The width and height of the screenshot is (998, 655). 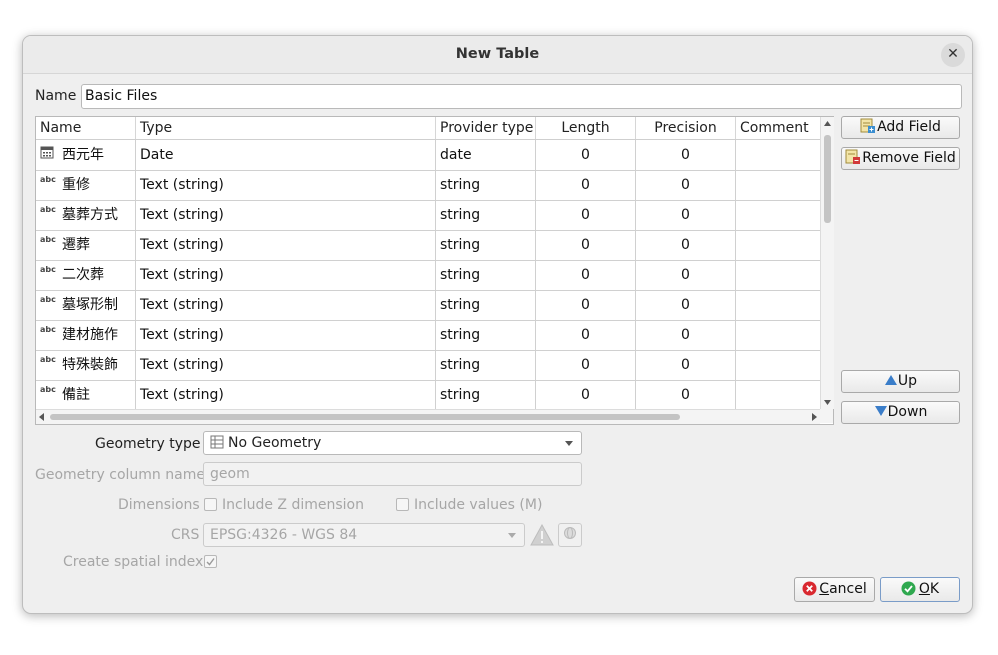 I want to click on arrow-down-icon, so click(x=880, y=411).